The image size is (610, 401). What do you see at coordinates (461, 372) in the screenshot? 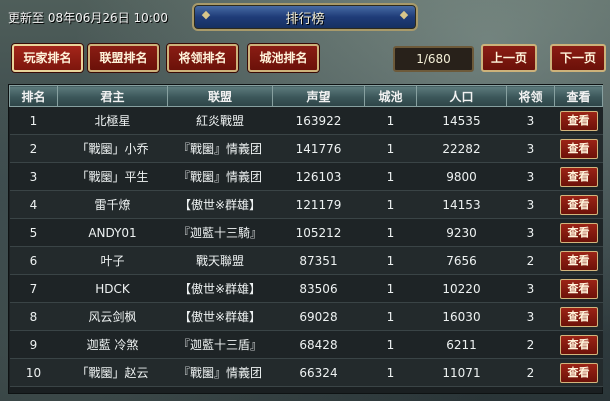
I see `cell-population: 11071` at bounding box center [461, 372].